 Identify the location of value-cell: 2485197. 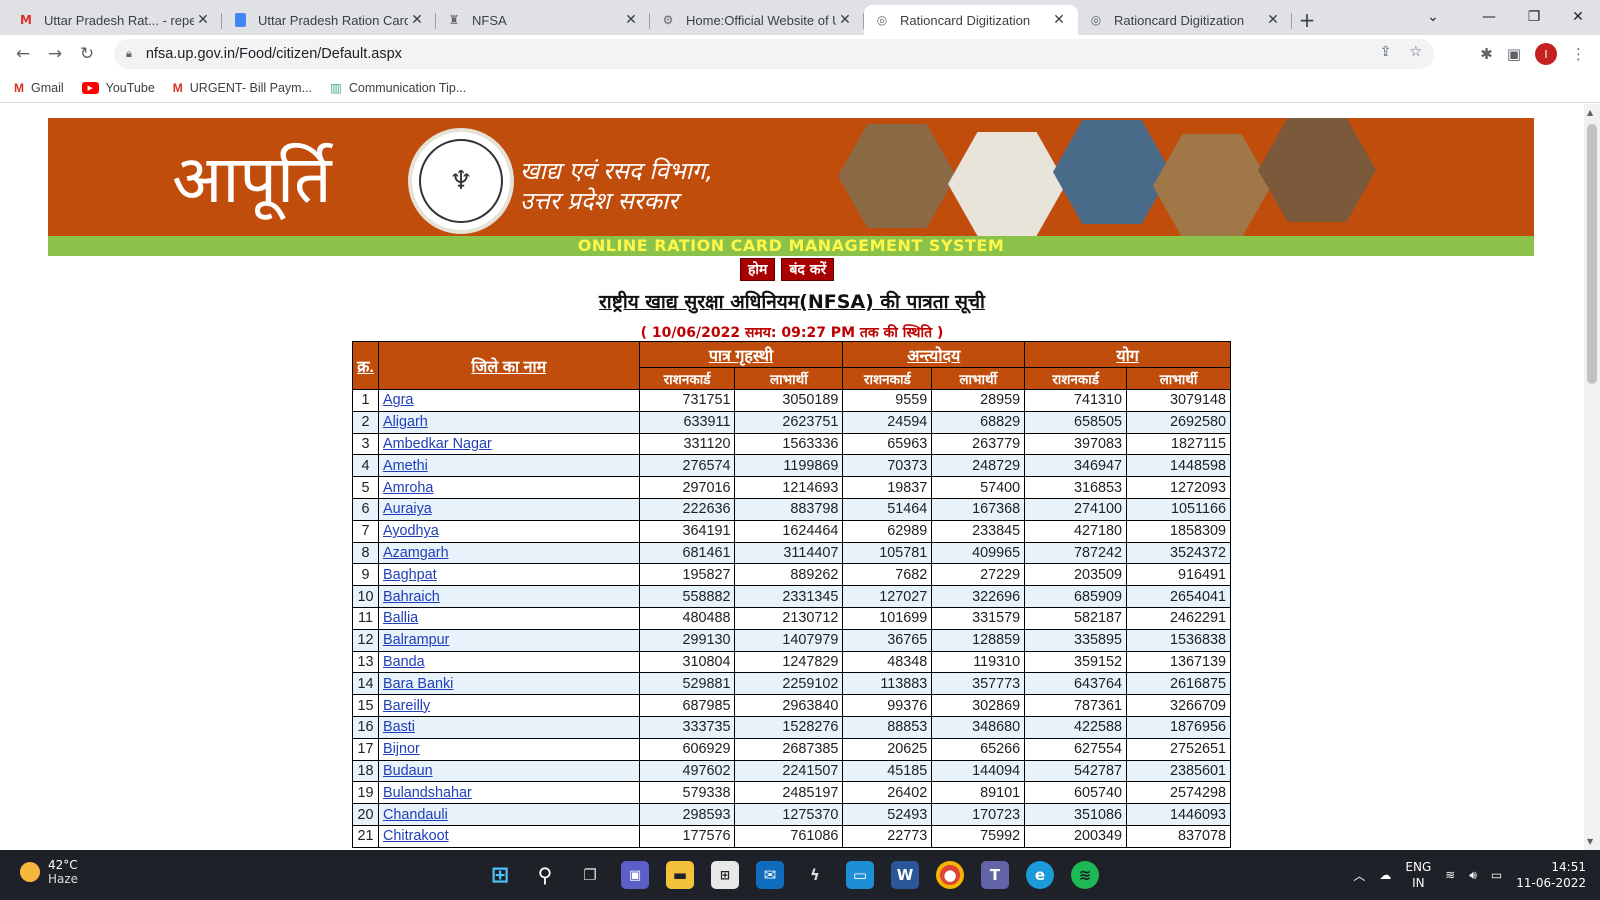
(789, 793).